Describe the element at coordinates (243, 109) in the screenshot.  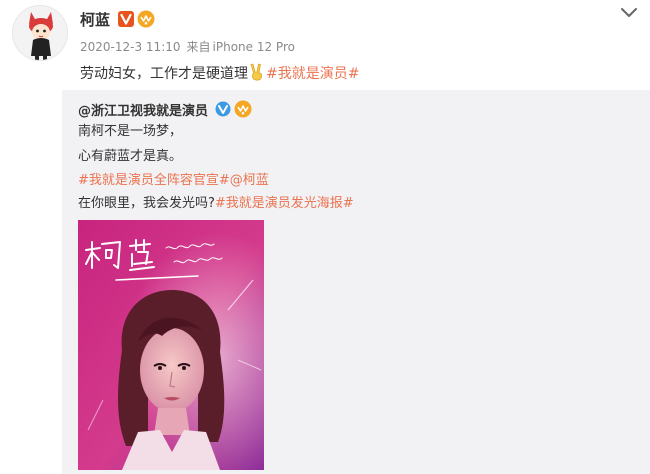
I see `repost-vip-badge-icon` at that location.